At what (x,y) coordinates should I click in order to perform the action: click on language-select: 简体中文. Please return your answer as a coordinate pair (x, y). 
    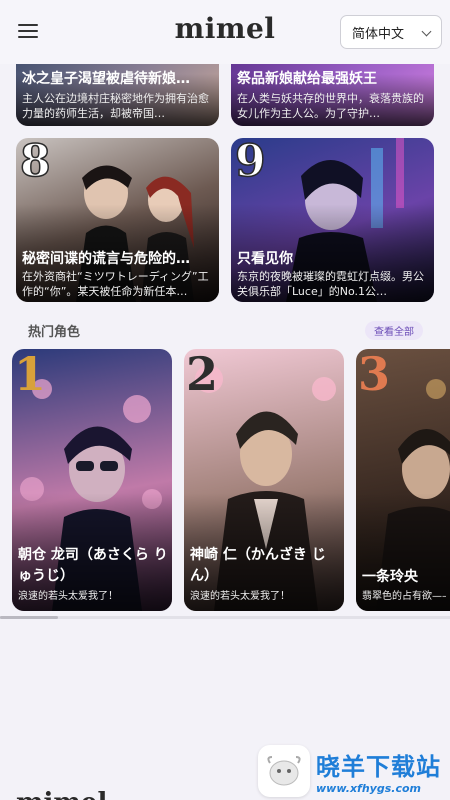
    Looking at the image, I should click on (391, 32).